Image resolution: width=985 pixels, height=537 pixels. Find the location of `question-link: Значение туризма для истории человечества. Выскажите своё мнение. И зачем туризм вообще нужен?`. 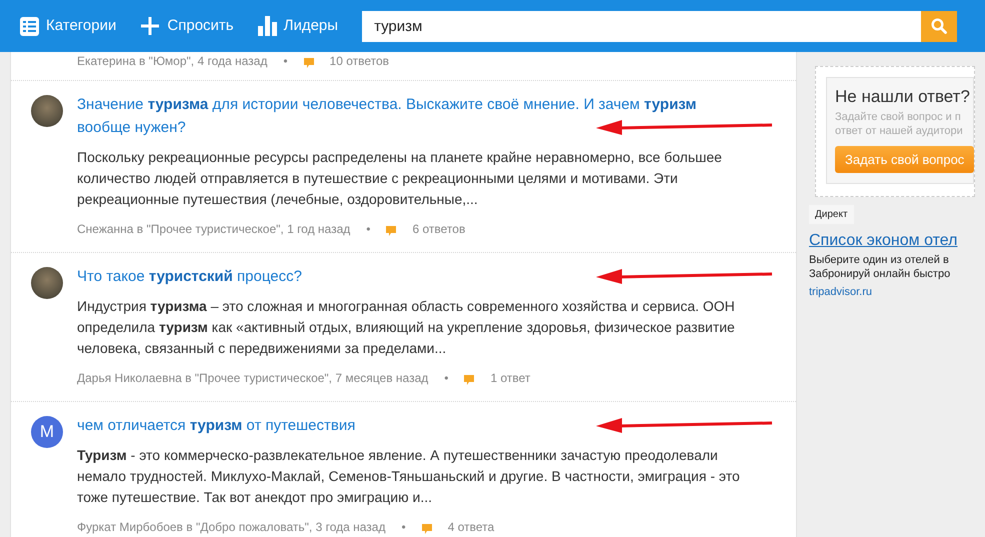

question-link: Значение туризма для истории человечества. Выскажите своё мнение. И зачем туризм вообще нужен? is located at coordinates (411, 116).